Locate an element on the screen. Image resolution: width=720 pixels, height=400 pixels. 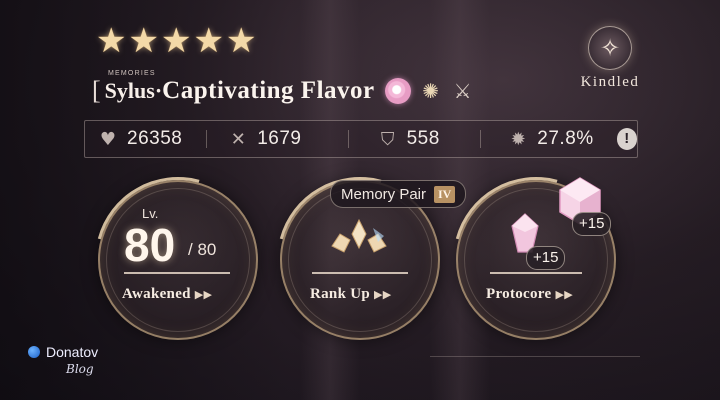
crossed-swords-icon: ⚔ is located at coordinates (463, 91).